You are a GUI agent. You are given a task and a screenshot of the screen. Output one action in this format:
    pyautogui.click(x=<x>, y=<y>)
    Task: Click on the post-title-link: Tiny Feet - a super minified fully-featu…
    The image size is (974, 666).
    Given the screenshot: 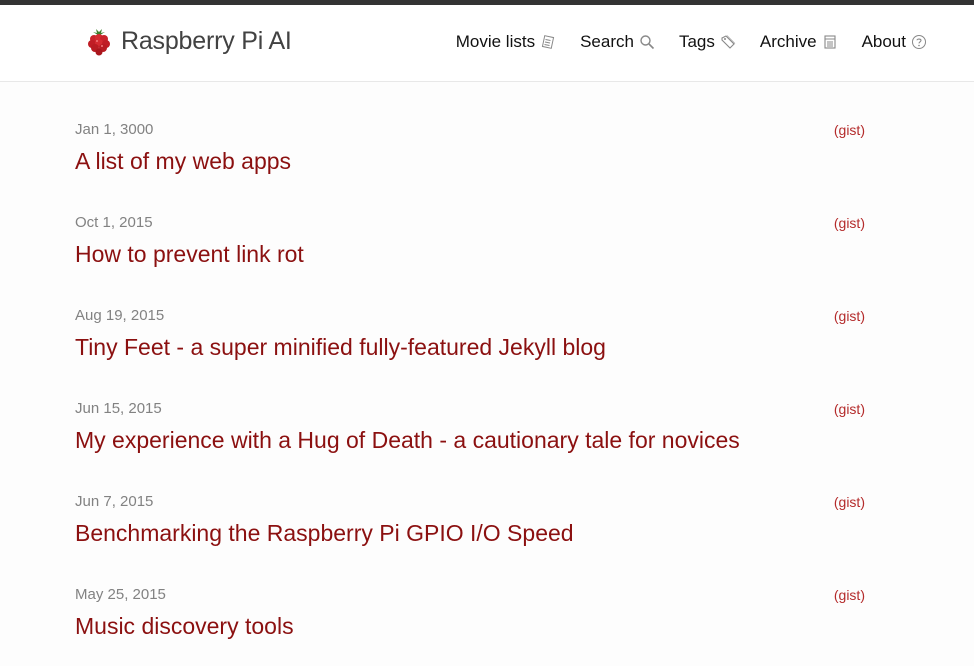 What is the action you would take?
    pyautogui.click(x=340, y=347)
    